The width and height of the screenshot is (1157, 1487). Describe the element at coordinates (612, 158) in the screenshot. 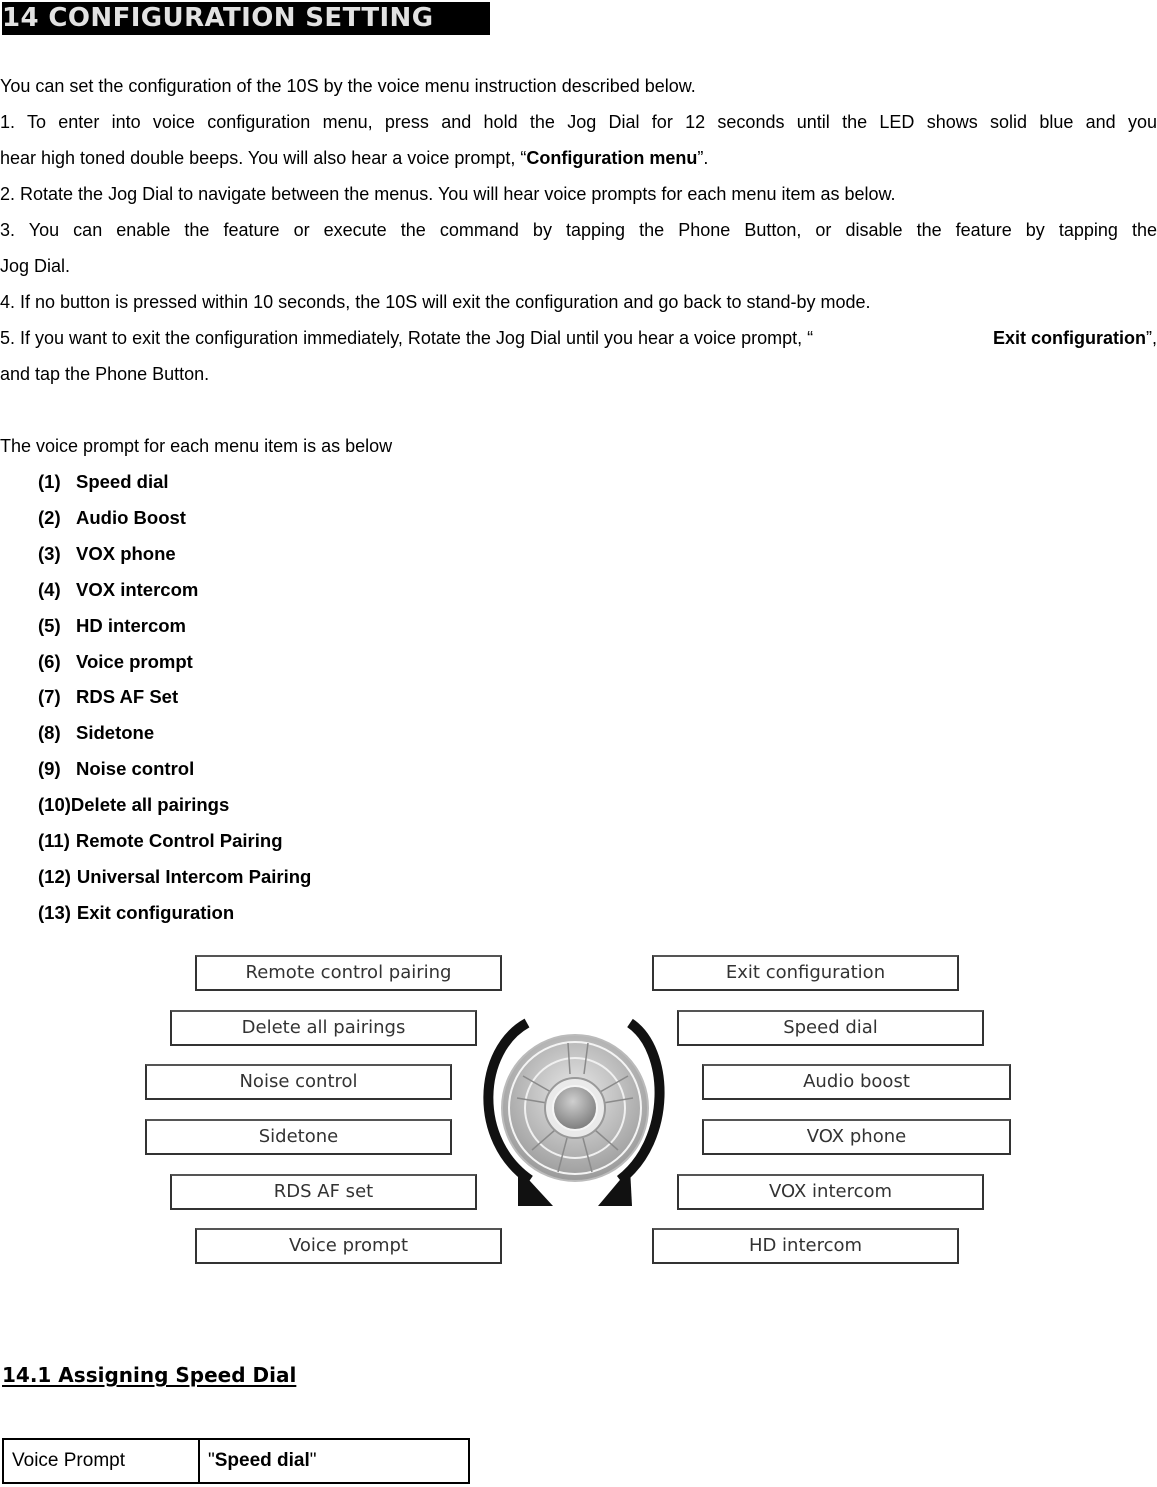

I see `step-1-bold: Configuration menu` at that location.